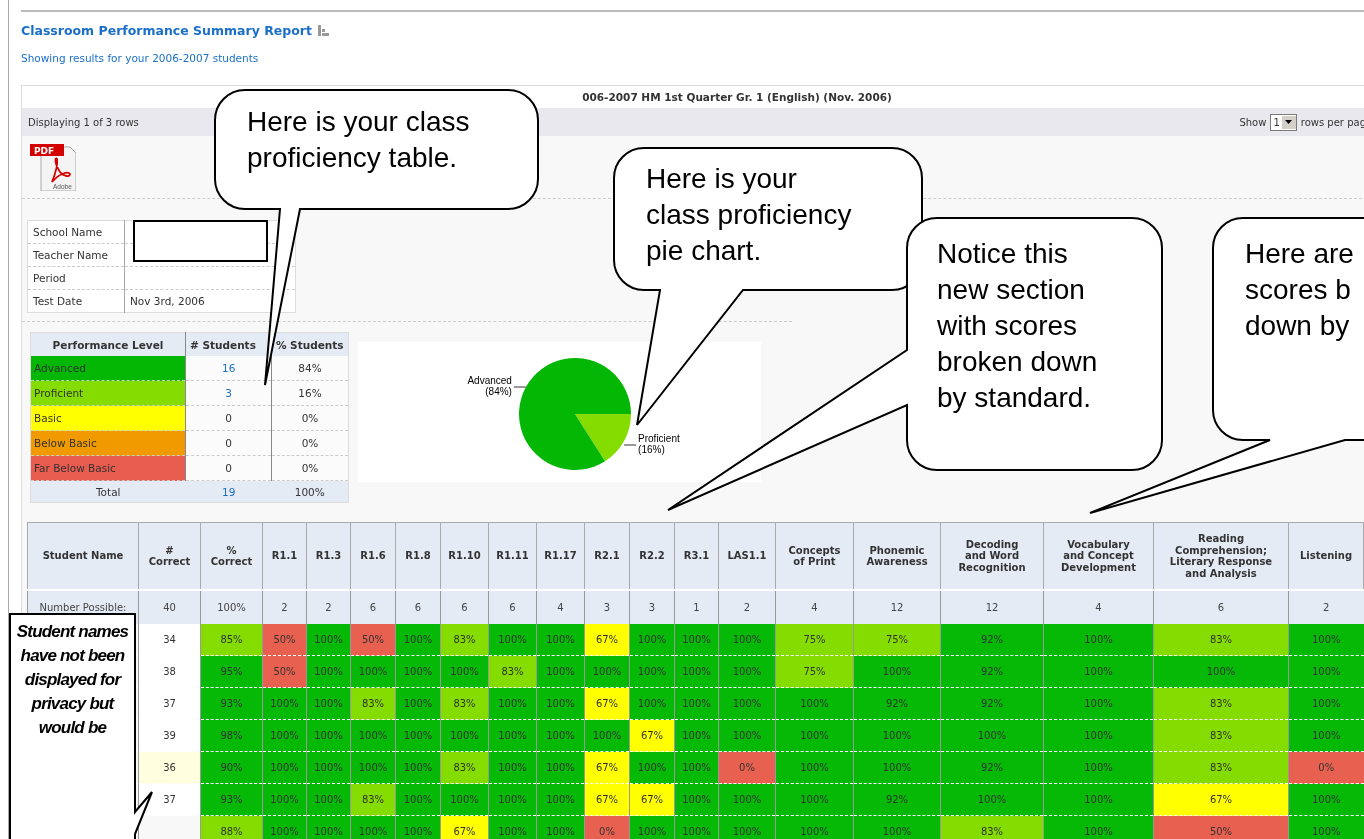 This screenshot has height=839, width=1364. What do you see at coordinates (231, 799) in the screenshot?
I see `score-cell: 93%` at bounding box center [231, 799].